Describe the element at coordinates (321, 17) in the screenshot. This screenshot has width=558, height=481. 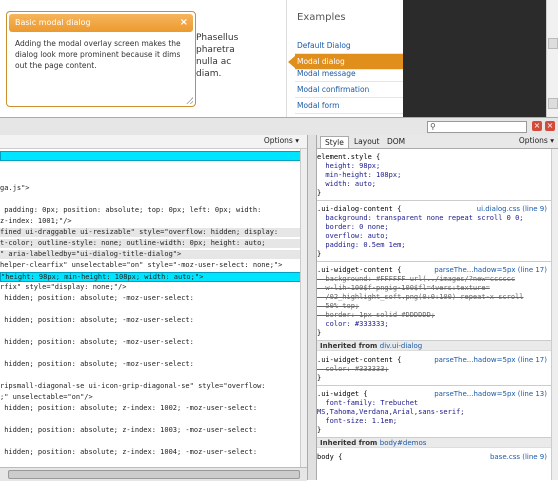
I see `examples-heading: Examples` at that location.